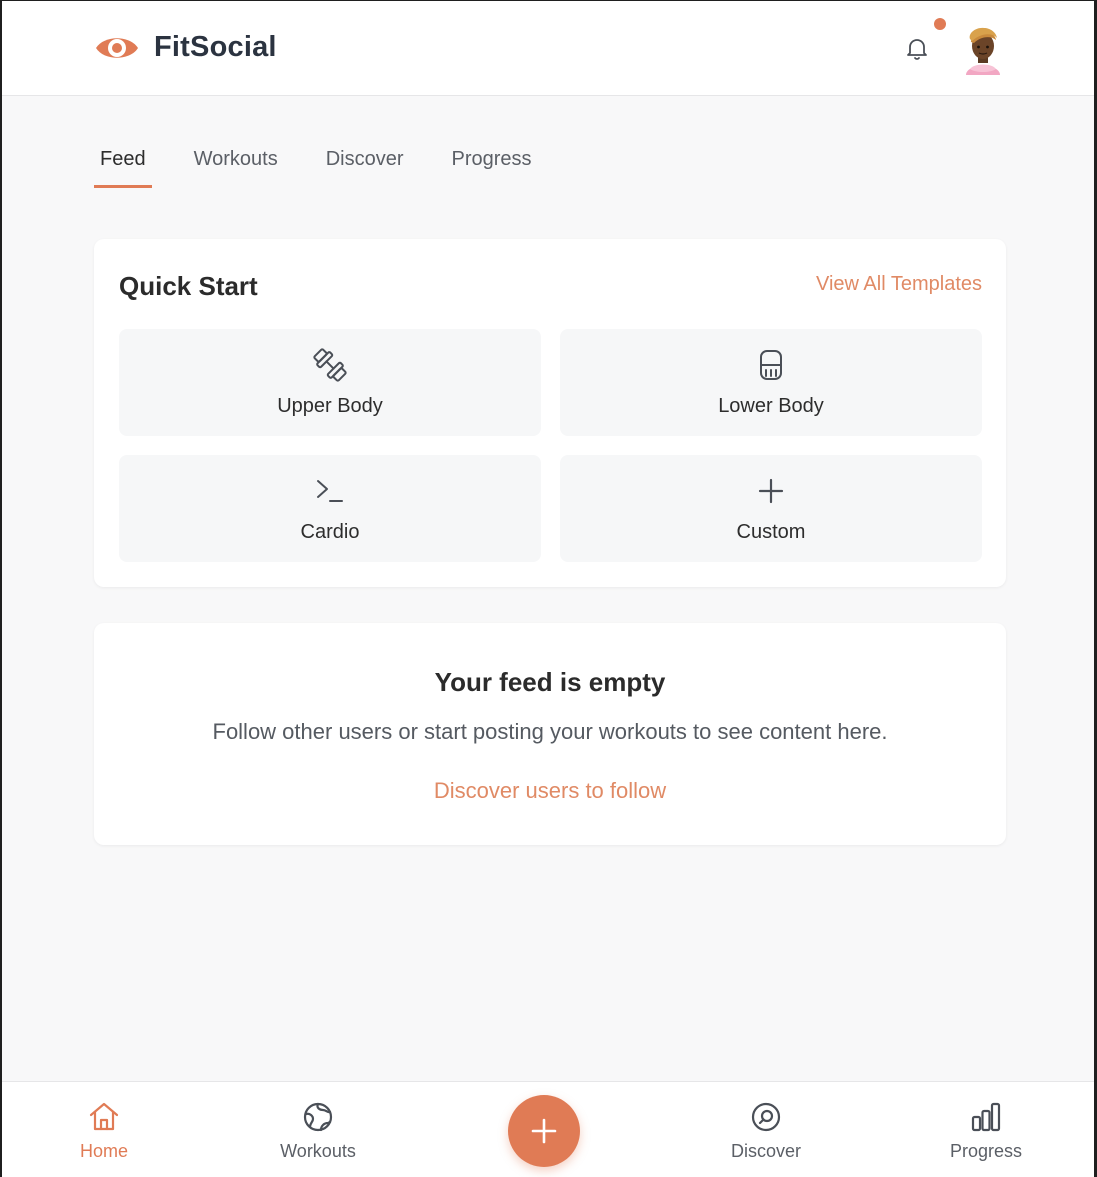 The image size is (1097, 1177). I want to click on nav-label: Progress, so click(986, 1151).